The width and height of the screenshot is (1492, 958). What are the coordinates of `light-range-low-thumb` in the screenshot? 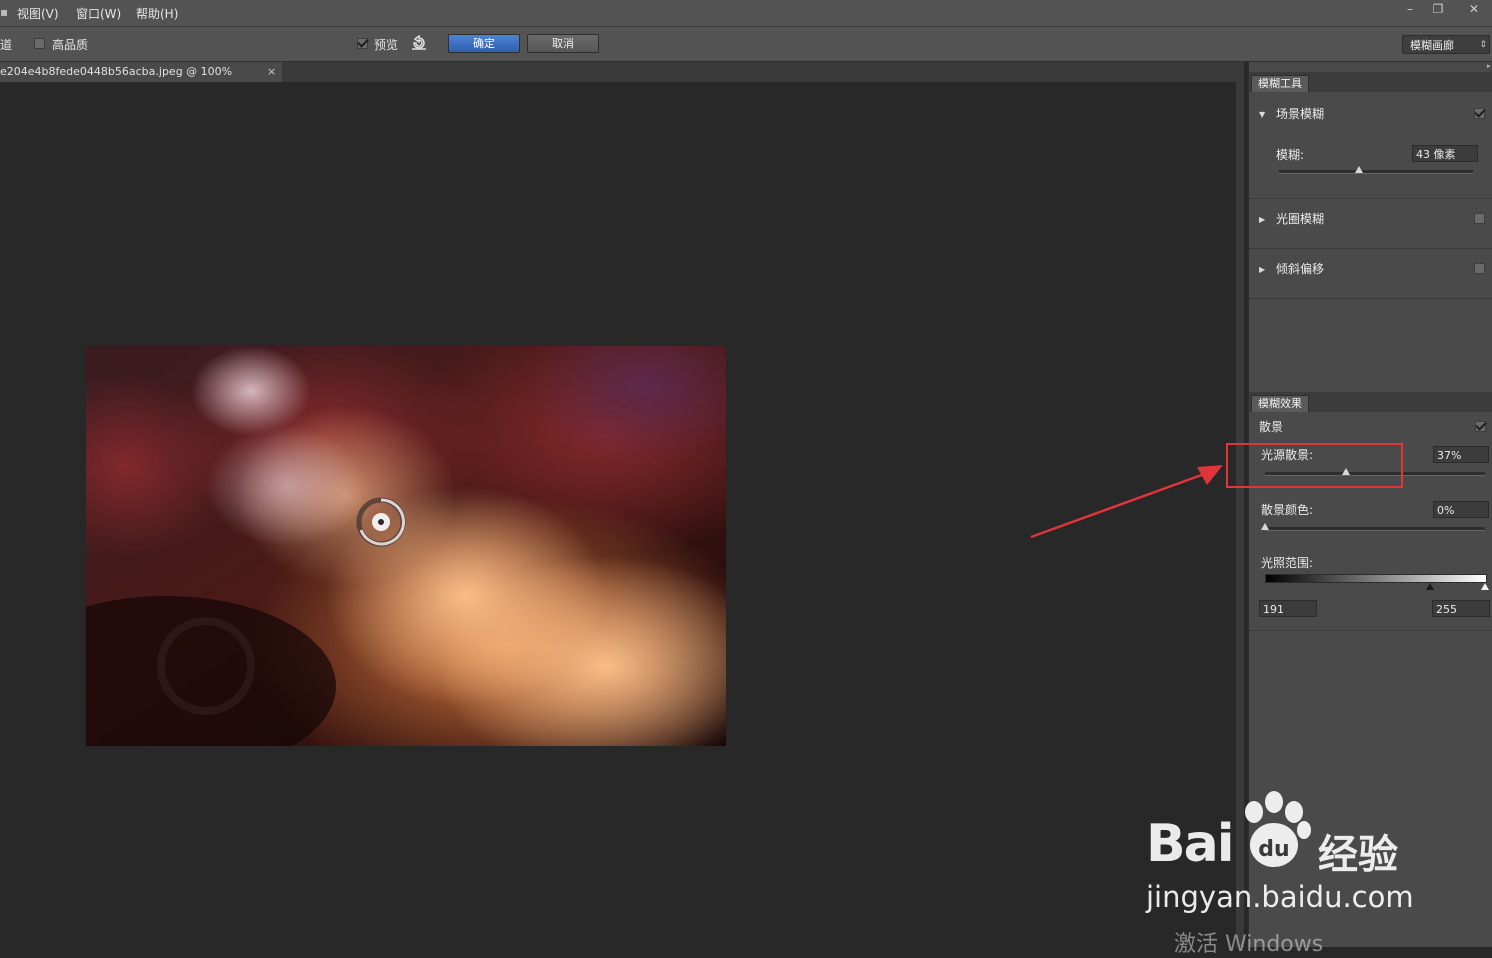 It's located at (1430, 586).